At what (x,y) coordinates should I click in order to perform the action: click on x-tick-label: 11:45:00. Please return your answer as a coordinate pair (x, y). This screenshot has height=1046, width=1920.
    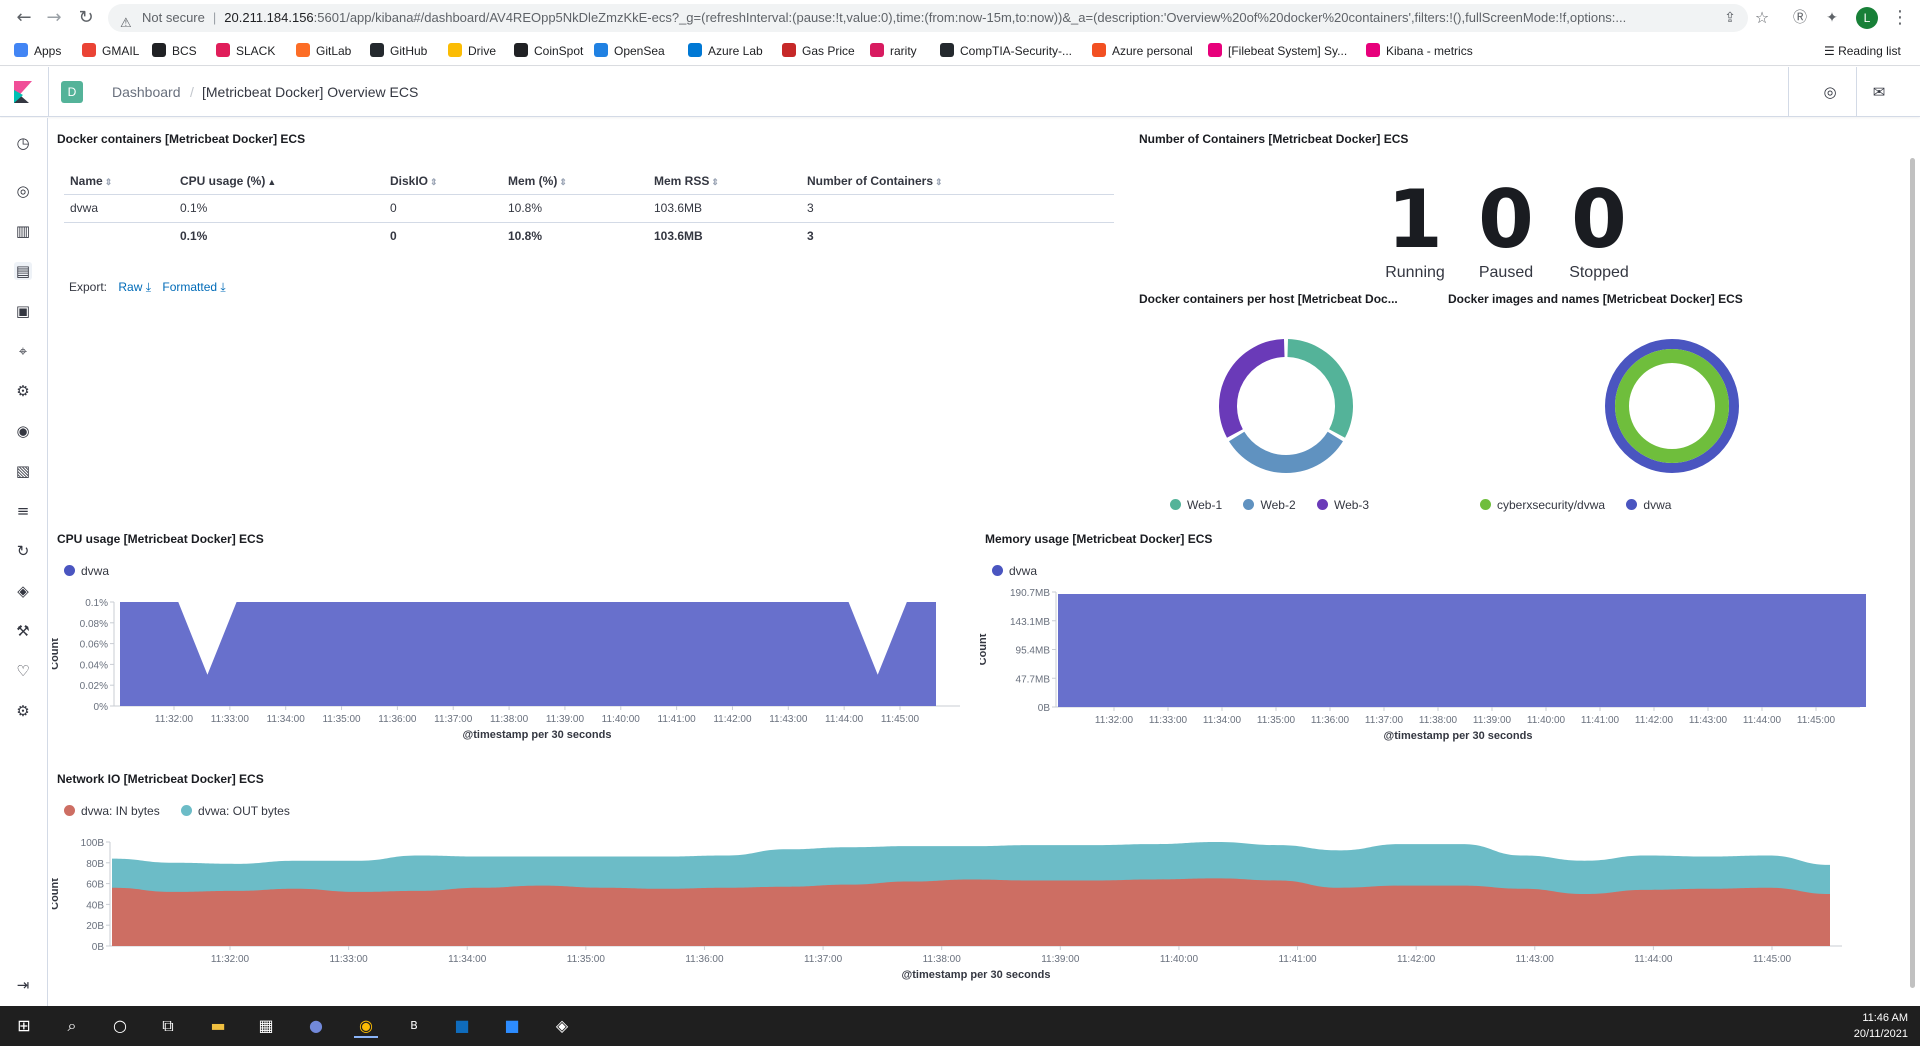
    Looking at the image, I should click on (900, 719).